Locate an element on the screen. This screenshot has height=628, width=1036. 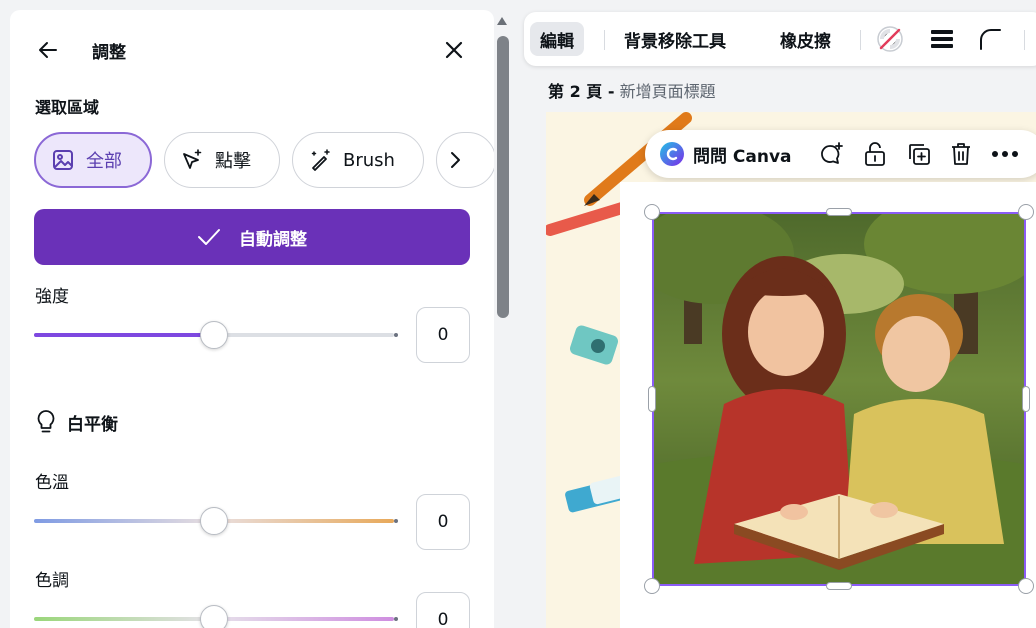
white-balance-label: 白平衡 is located at coordinates (92, 424).